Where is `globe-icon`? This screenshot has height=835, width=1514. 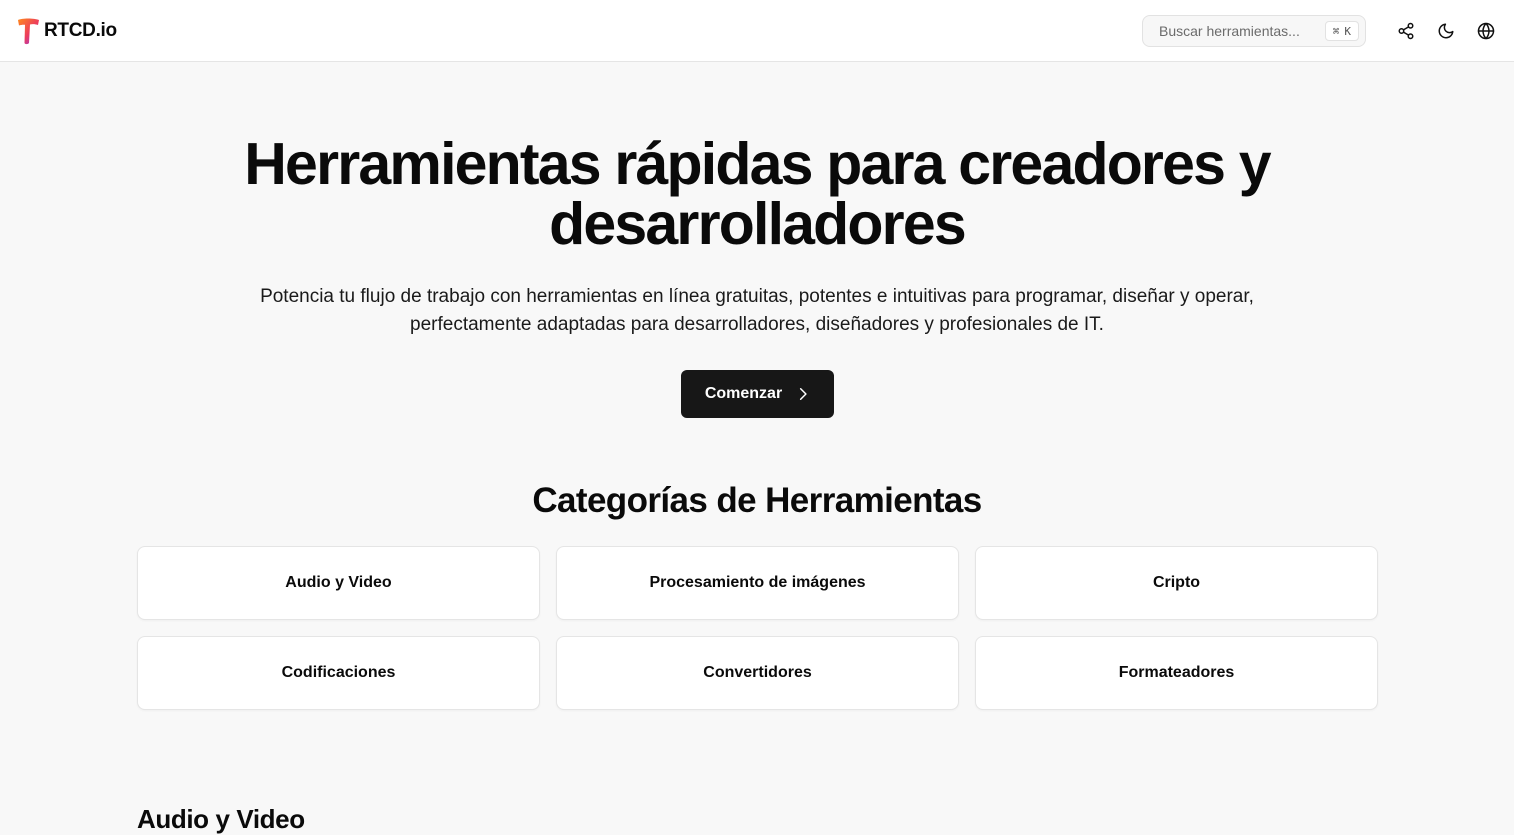
globe-icon is located at coordinates (1486, 31).